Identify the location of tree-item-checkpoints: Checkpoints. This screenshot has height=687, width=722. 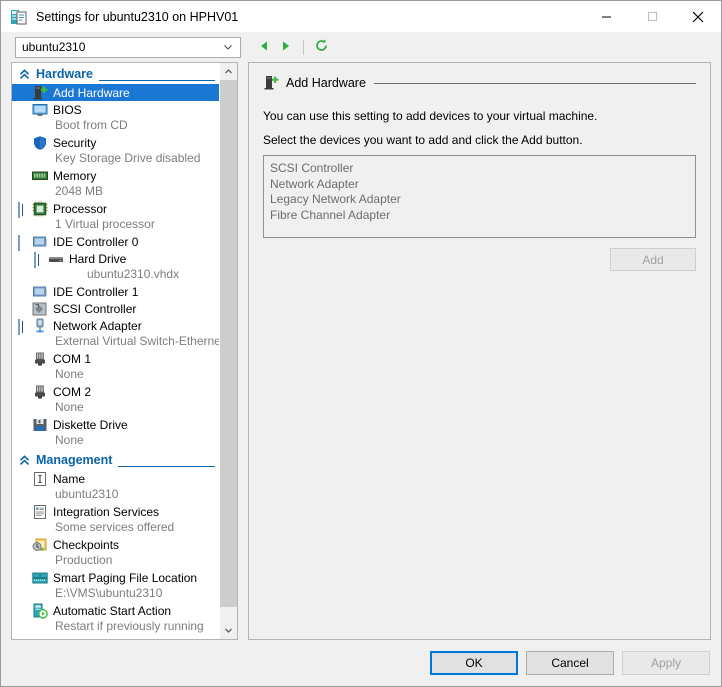
(115, 544).